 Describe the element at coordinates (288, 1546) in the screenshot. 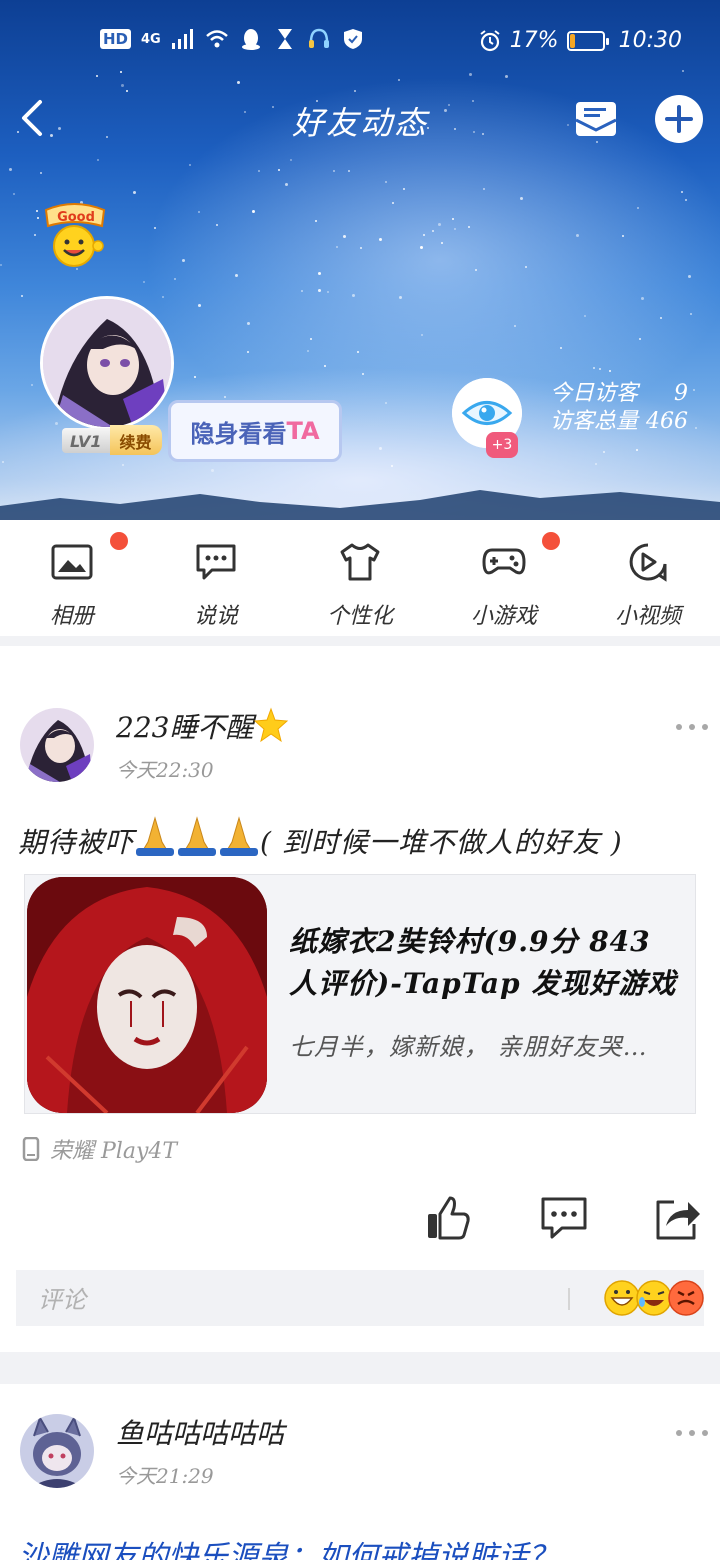

I see `post-link-title: 沙雕网友的快乐源泉：如何戒掉说脏话？` at that location.